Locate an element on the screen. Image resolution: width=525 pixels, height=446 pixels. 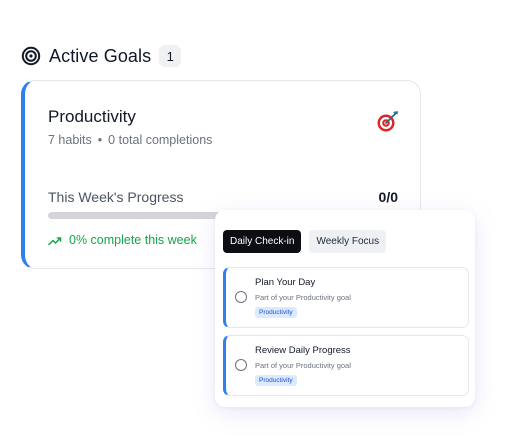
target-icon is located at coordinates (31, 56).